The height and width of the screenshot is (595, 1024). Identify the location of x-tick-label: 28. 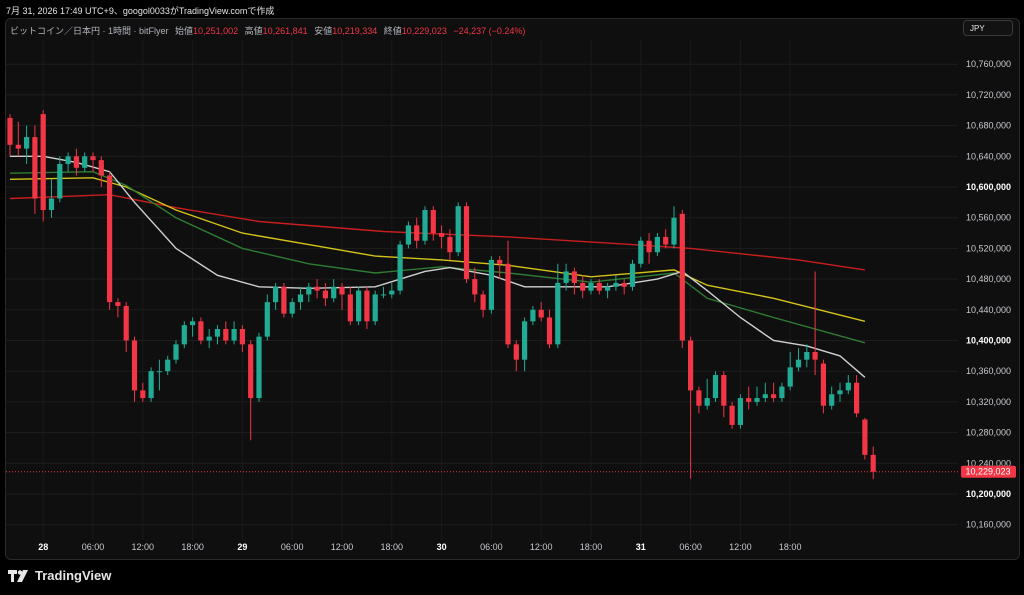
(43, 547).